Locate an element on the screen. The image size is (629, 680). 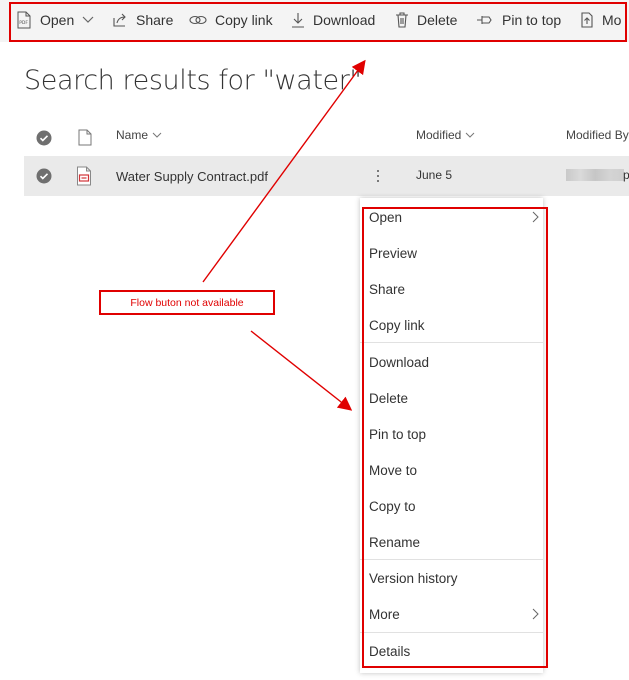
move-button: Mo is located at coordinates (600, 20).